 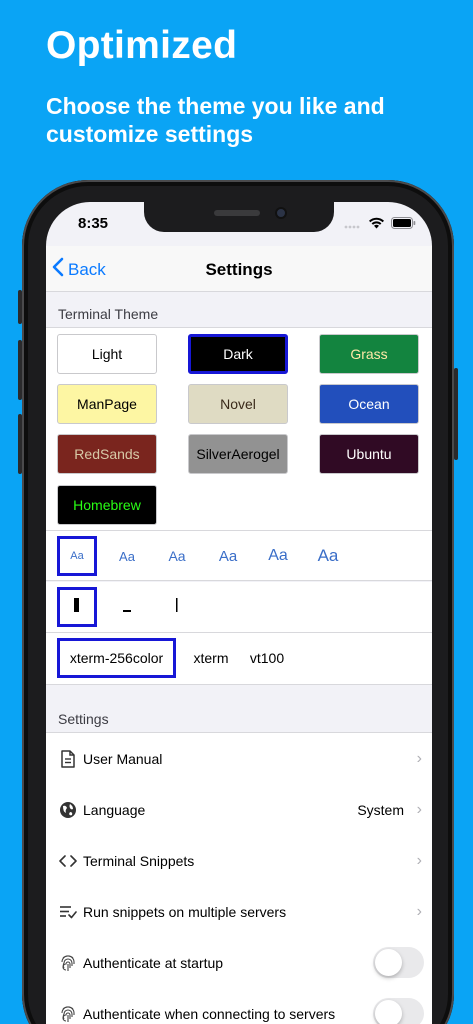 I want to click on theme-label: RedSands, so click(x=107, y=454).